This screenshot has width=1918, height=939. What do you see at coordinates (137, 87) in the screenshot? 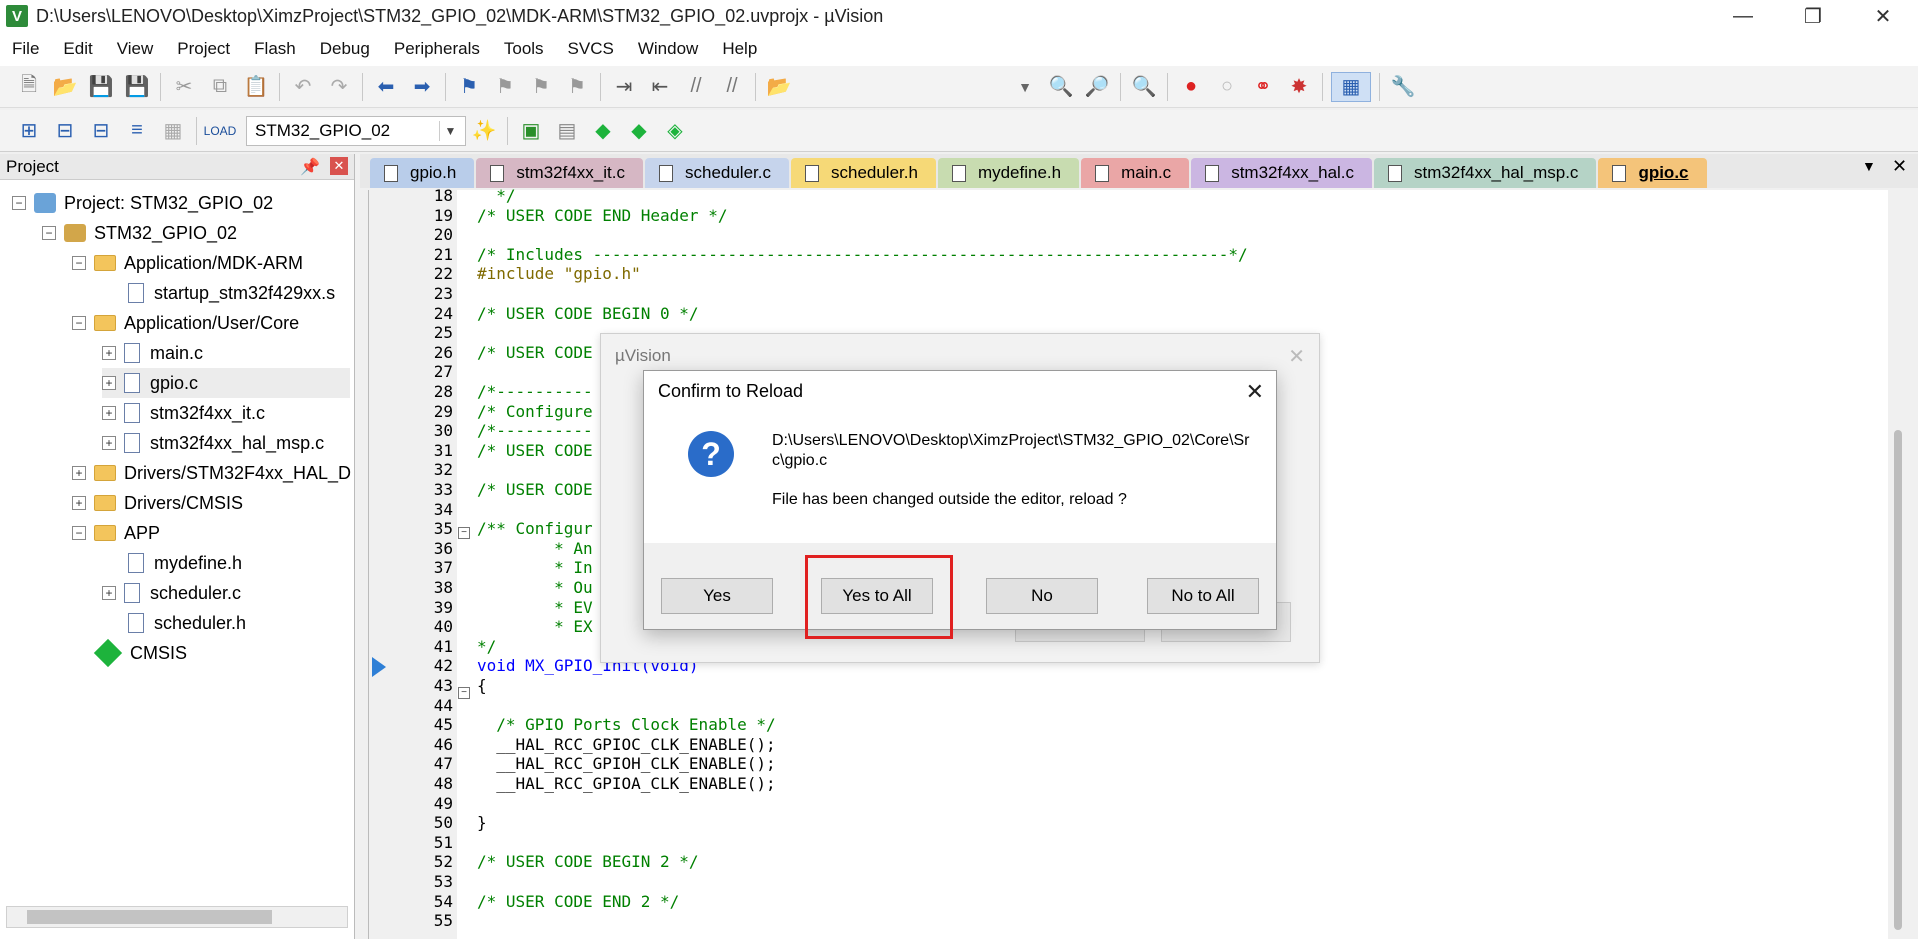
I see `save-all-icon: 💾` at bounding box center [137, 87].